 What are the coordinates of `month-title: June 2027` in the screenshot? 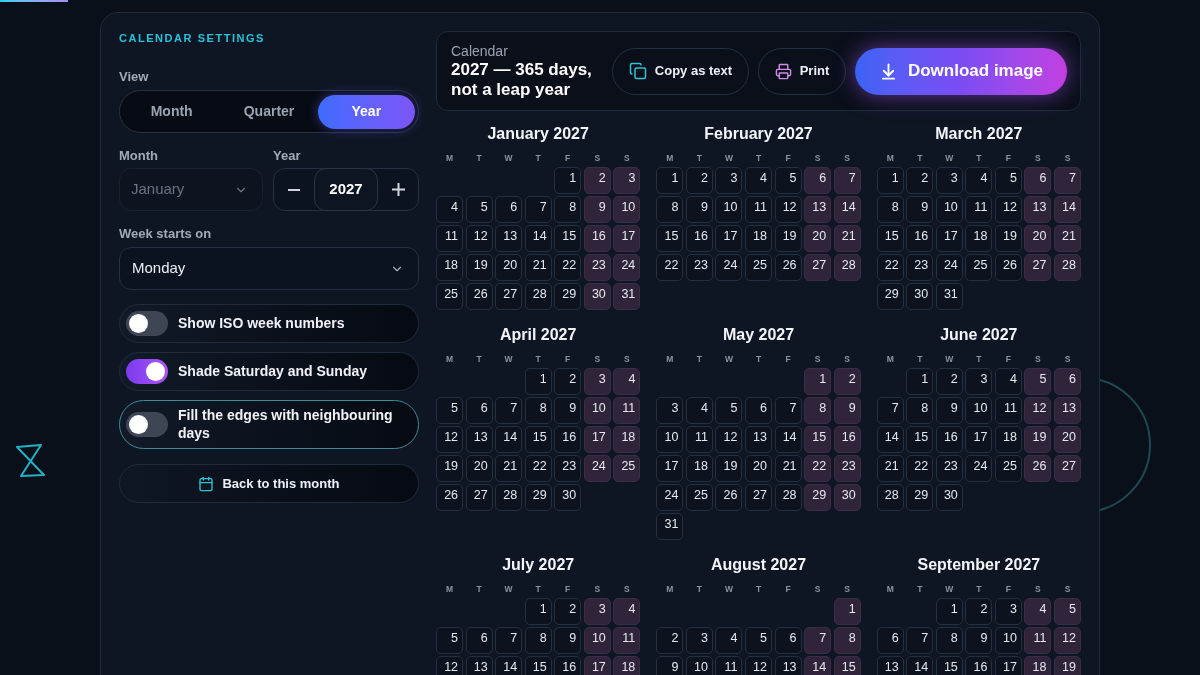 It's located at (979, 335).